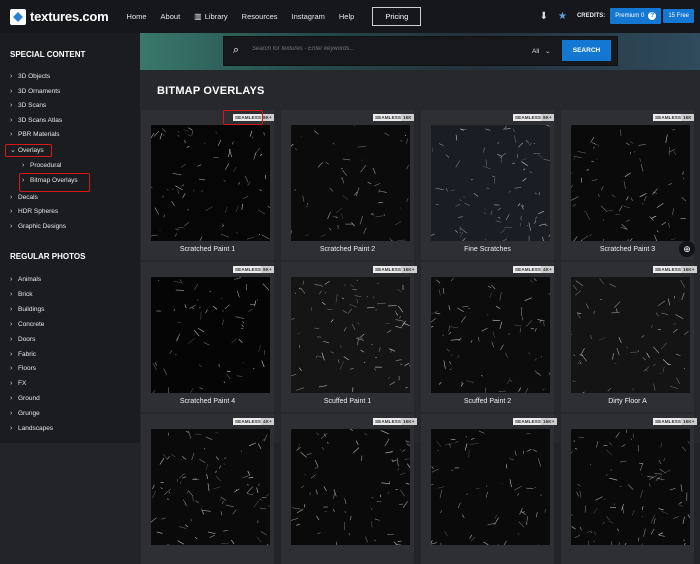 This screenshot has width=700, height=564. I want to click on texture-tile: SEAMLESS8K+ Fine Scratches, so click(487, 185).